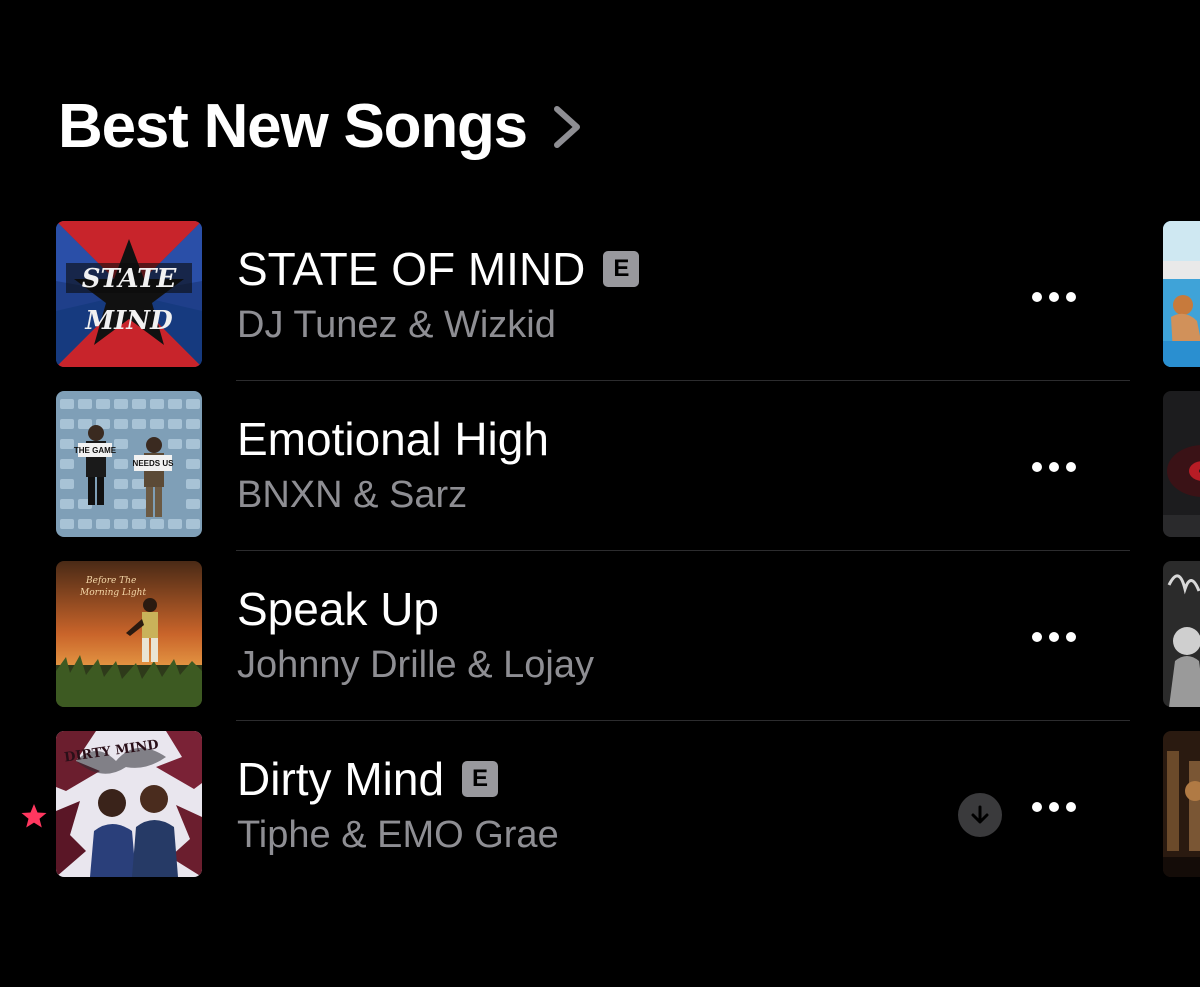 Image resolution: width=1200 pixels, height=987 pixels. I want to click on song-artist: DJ Tunez & Wizkid, so click(396, 325).